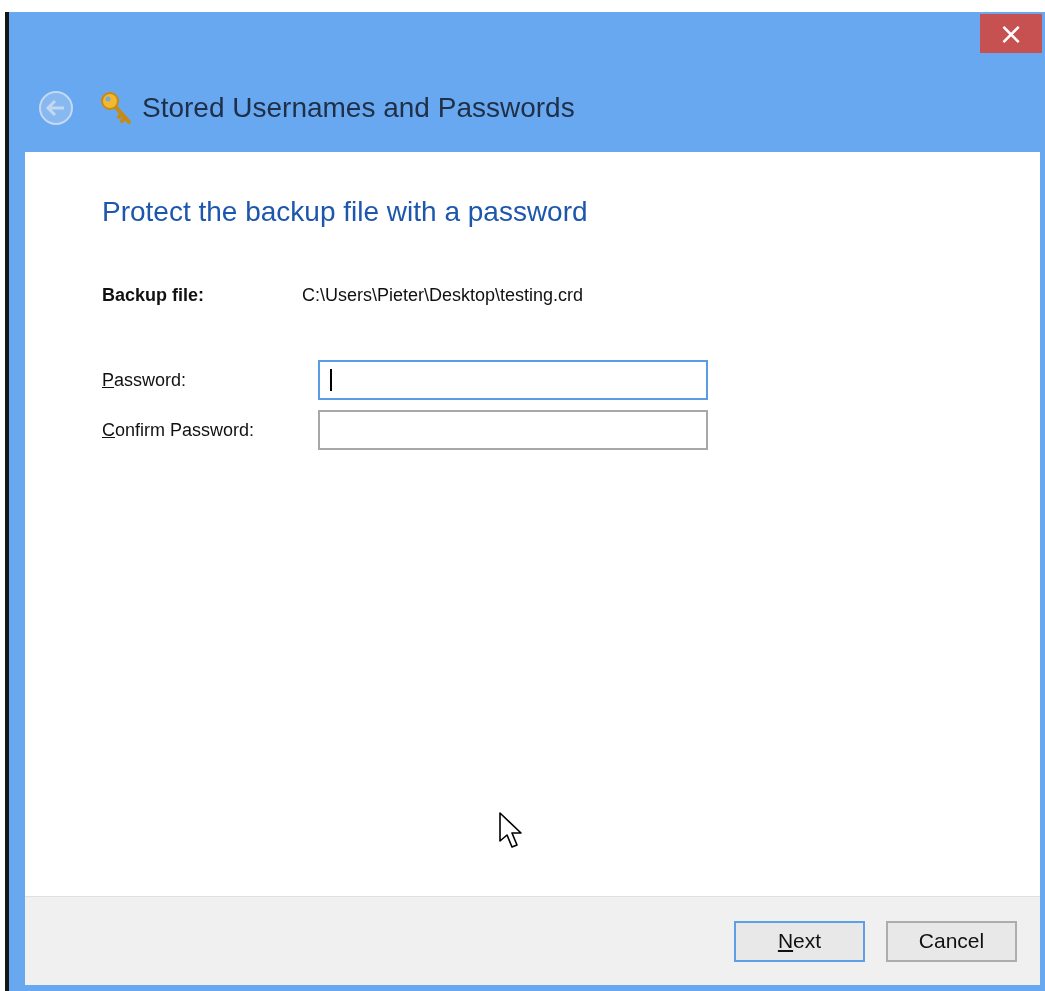 This screenshot has width=1045, height=991. What do you see at coordinates (951, 941) in the screenshot?
I see `dialog-button: Cancel` at bounding box center [951, 941].